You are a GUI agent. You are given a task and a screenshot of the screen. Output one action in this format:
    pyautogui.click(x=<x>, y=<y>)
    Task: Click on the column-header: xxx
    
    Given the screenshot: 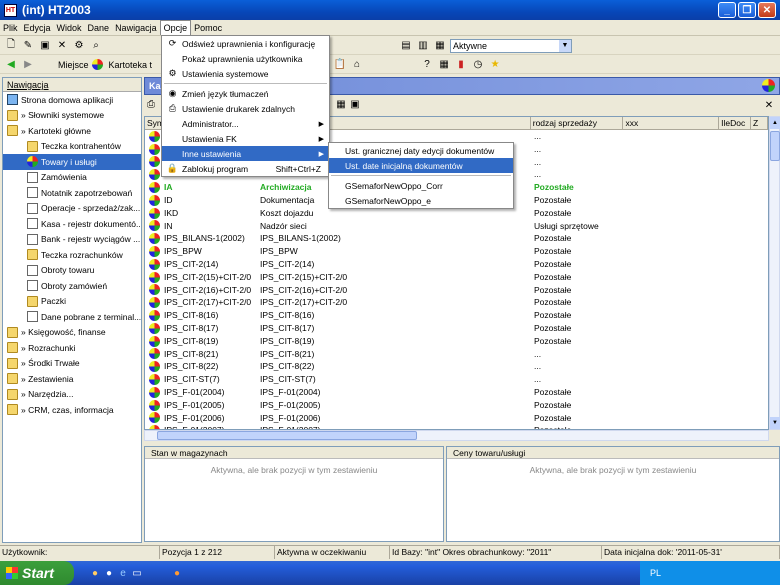 What is the action you would take?
    pyautogui.click(x=671, y=123)
    